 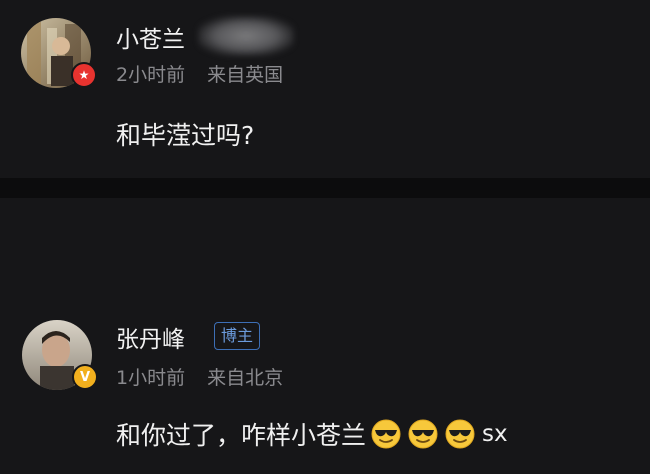 I want to click on verified-v-badge-icon: V, so click(x=85, y=377).